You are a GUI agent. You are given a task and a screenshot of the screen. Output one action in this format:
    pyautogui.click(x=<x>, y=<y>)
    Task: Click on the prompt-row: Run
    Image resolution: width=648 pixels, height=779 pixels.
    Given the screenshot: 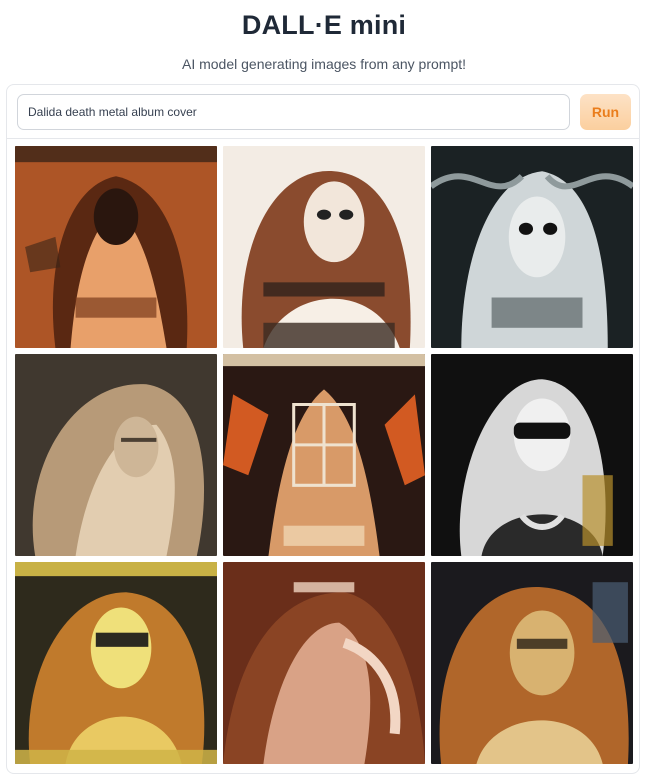 What is the action you would take?
    pyautogui.click(x=324, y=112)
    